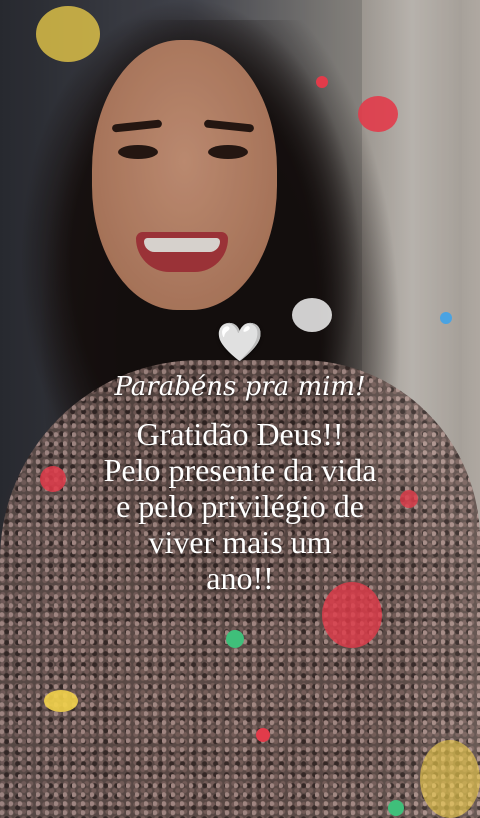  What do you see at coordinates (240, 387) in the screenshot?
I see `caption-heading: Parabéns pra mim!` at bounding box center [240, 387].